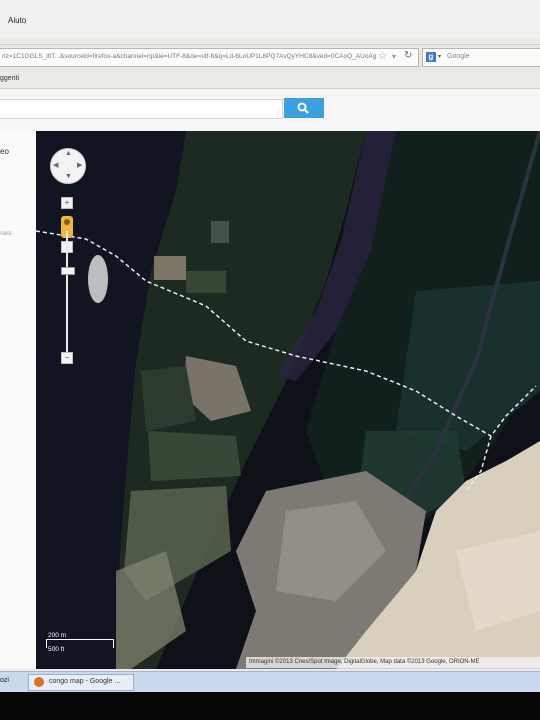 The image size is (540, 720). I want to click on bookmarks-toolbar: ggeriti, so click(270, 80).